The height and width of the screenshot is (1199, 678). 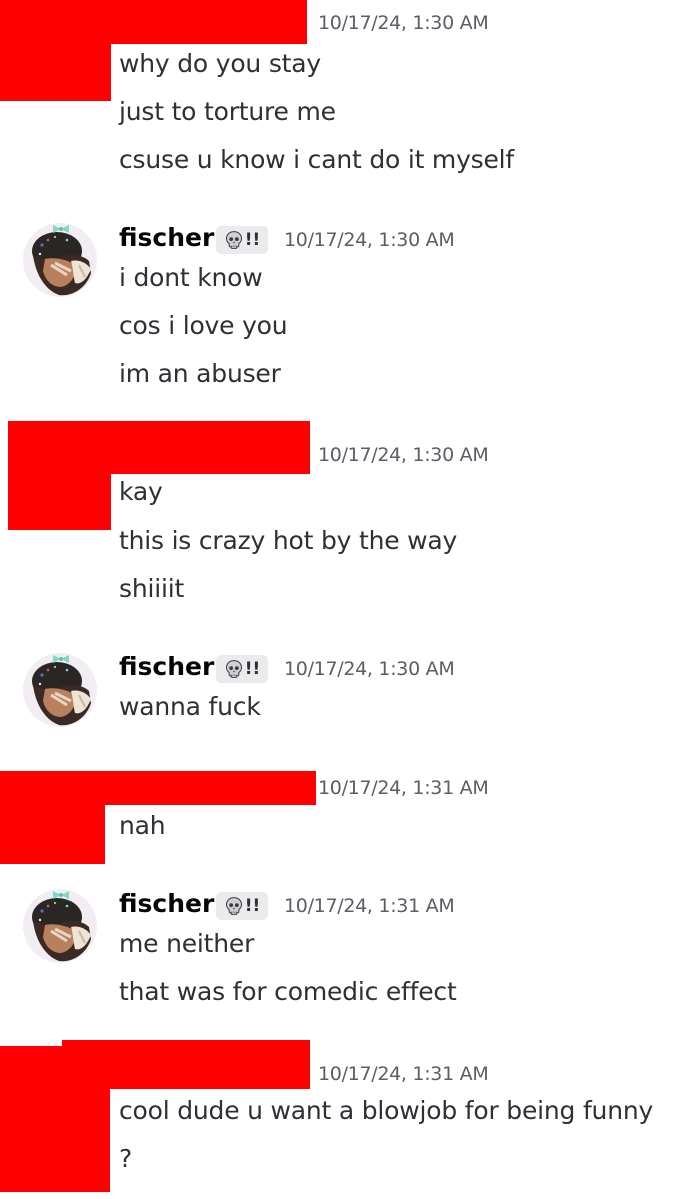 What do you see at coordinates (220, 63) in the screenshot?
I see `message-line: why do you stay` at bounding box center [220, 63].